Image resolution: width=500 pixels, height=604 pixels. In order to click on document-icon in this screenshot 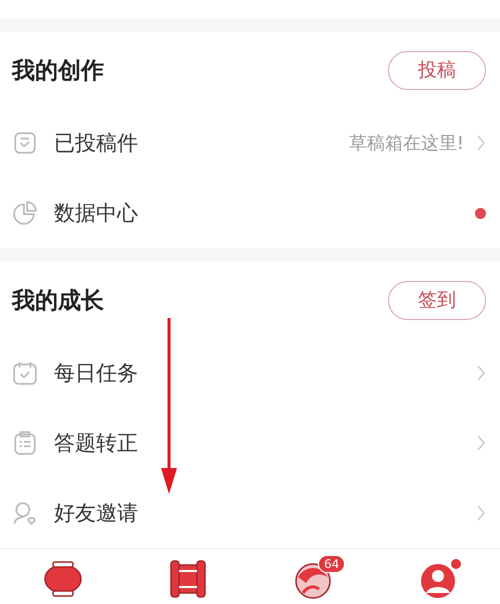, I will do `click(25, 143)`.